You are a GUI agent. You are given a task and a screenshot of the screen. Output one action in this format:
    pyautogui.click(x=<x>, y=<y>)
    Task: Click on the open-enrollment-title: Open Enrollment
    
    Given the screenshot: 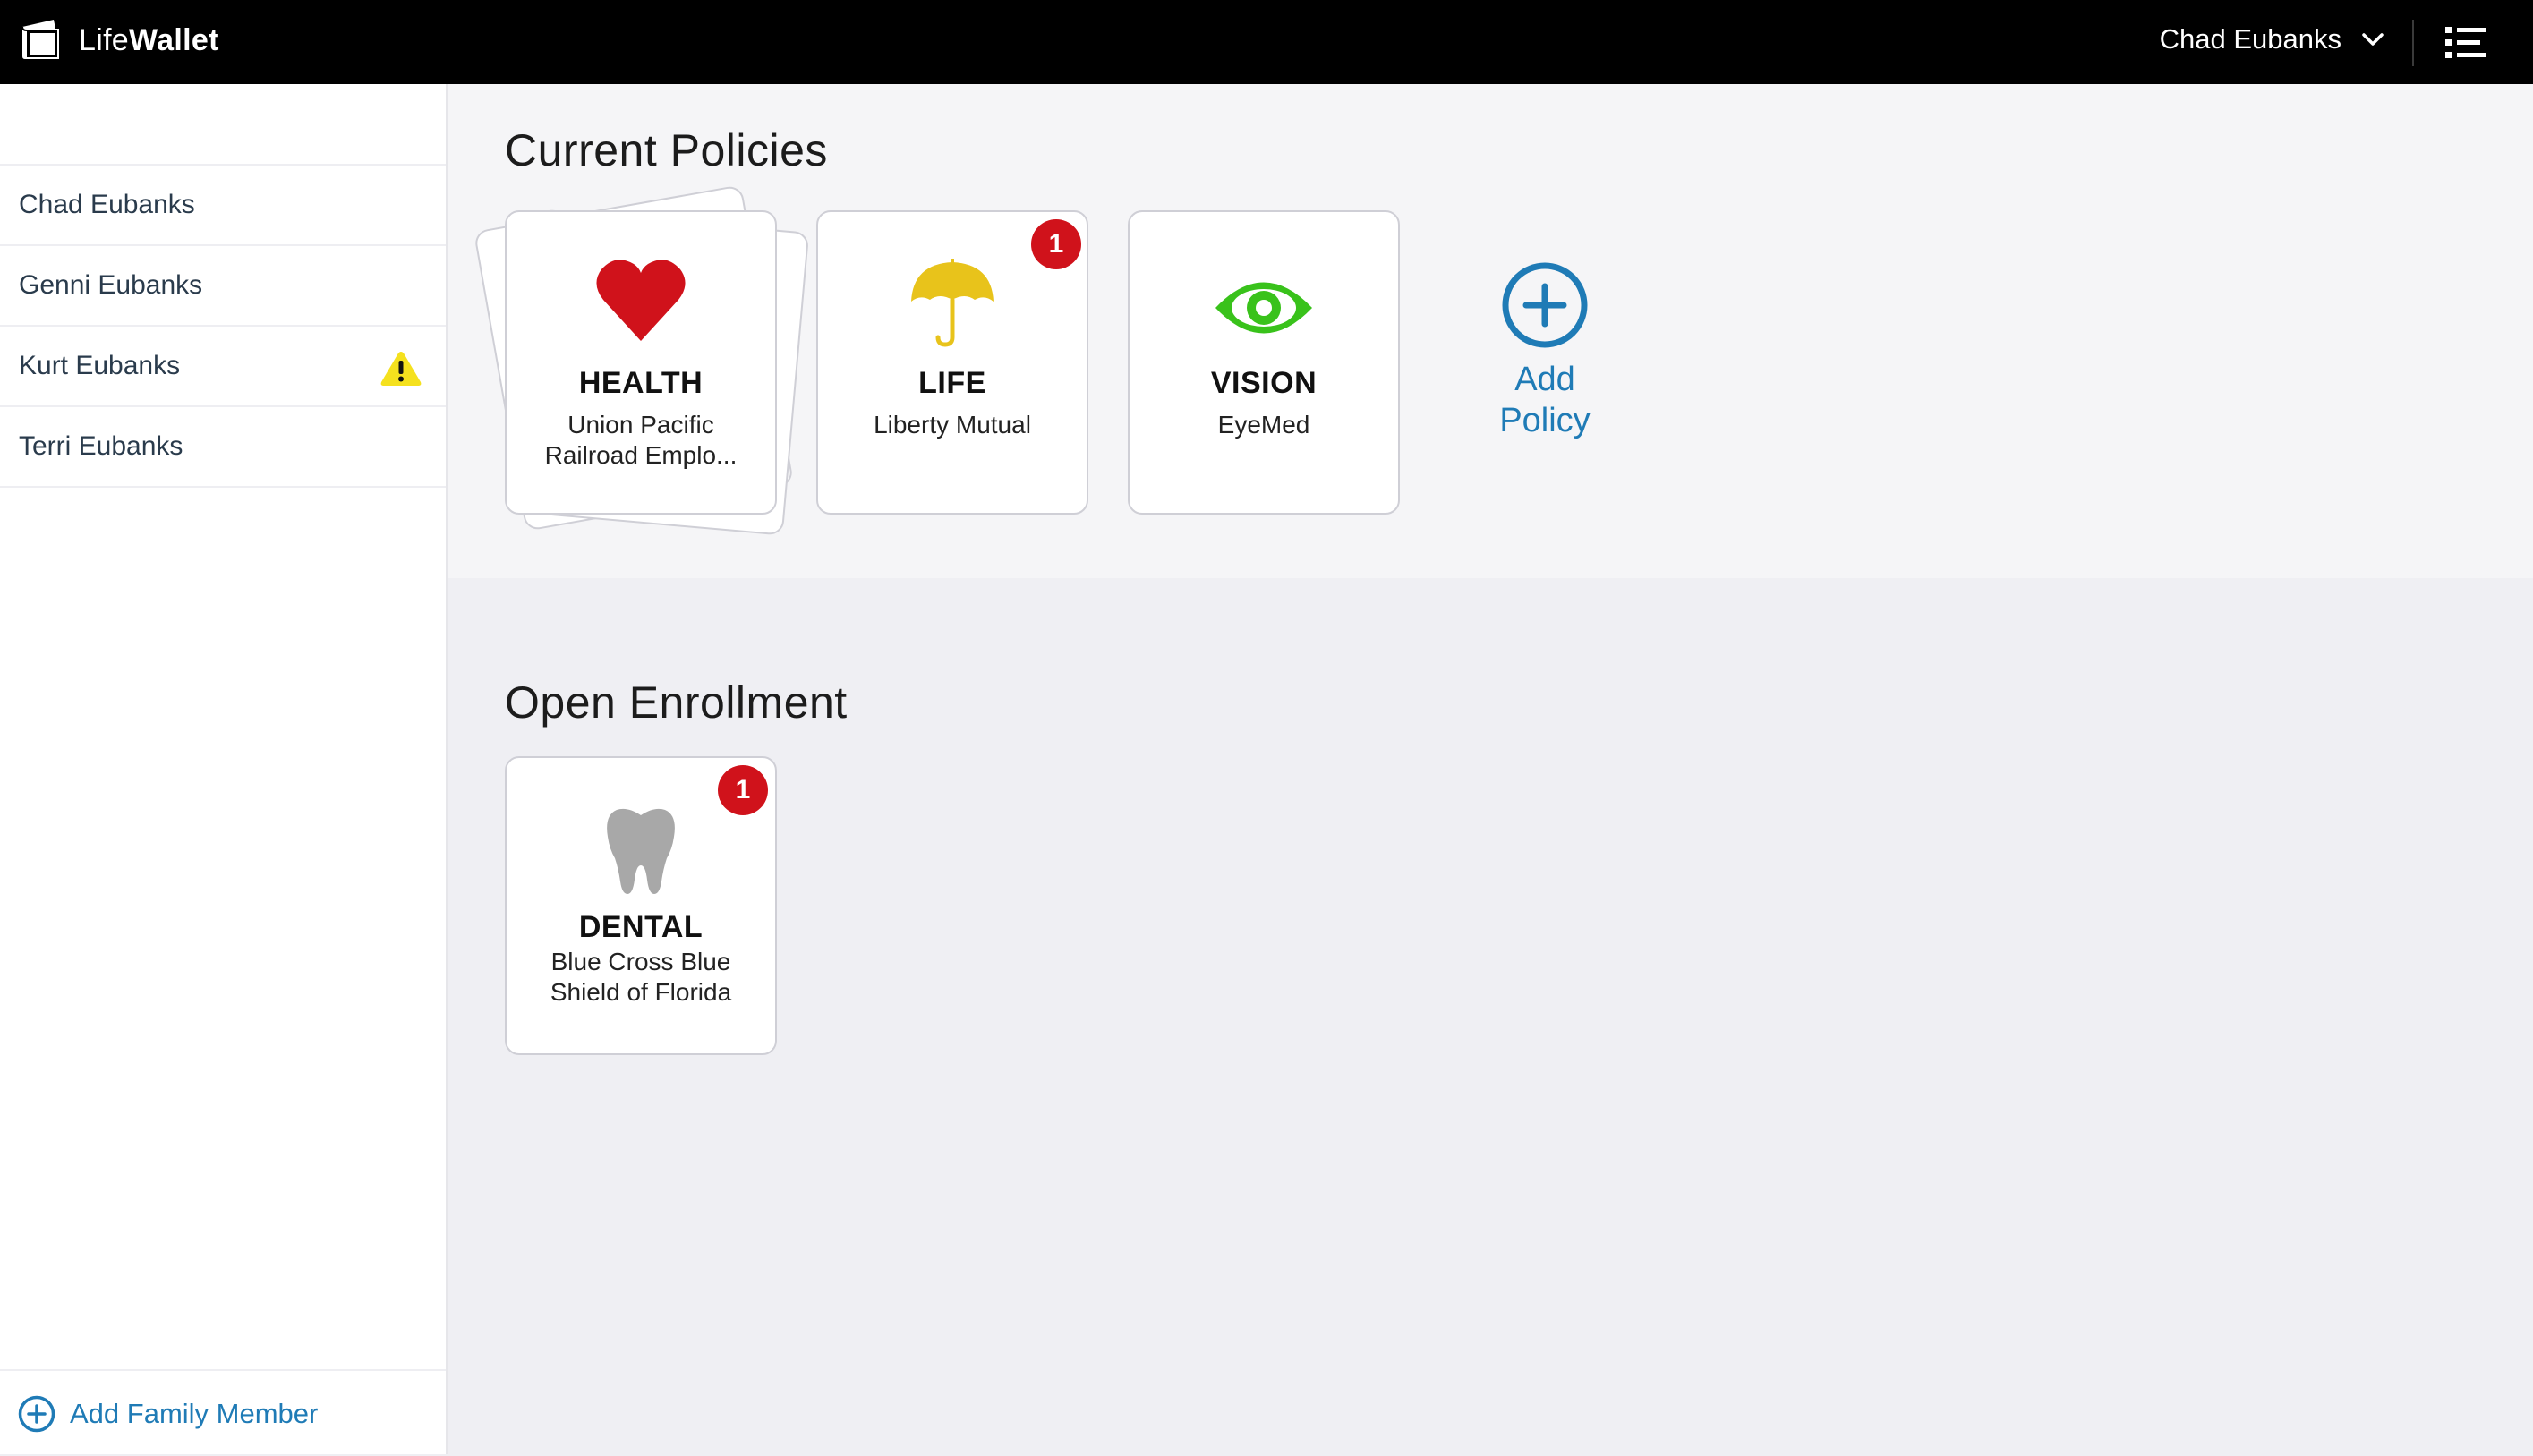 What is the action you would take?
    pyautogui.click(x=676, y=703)
    